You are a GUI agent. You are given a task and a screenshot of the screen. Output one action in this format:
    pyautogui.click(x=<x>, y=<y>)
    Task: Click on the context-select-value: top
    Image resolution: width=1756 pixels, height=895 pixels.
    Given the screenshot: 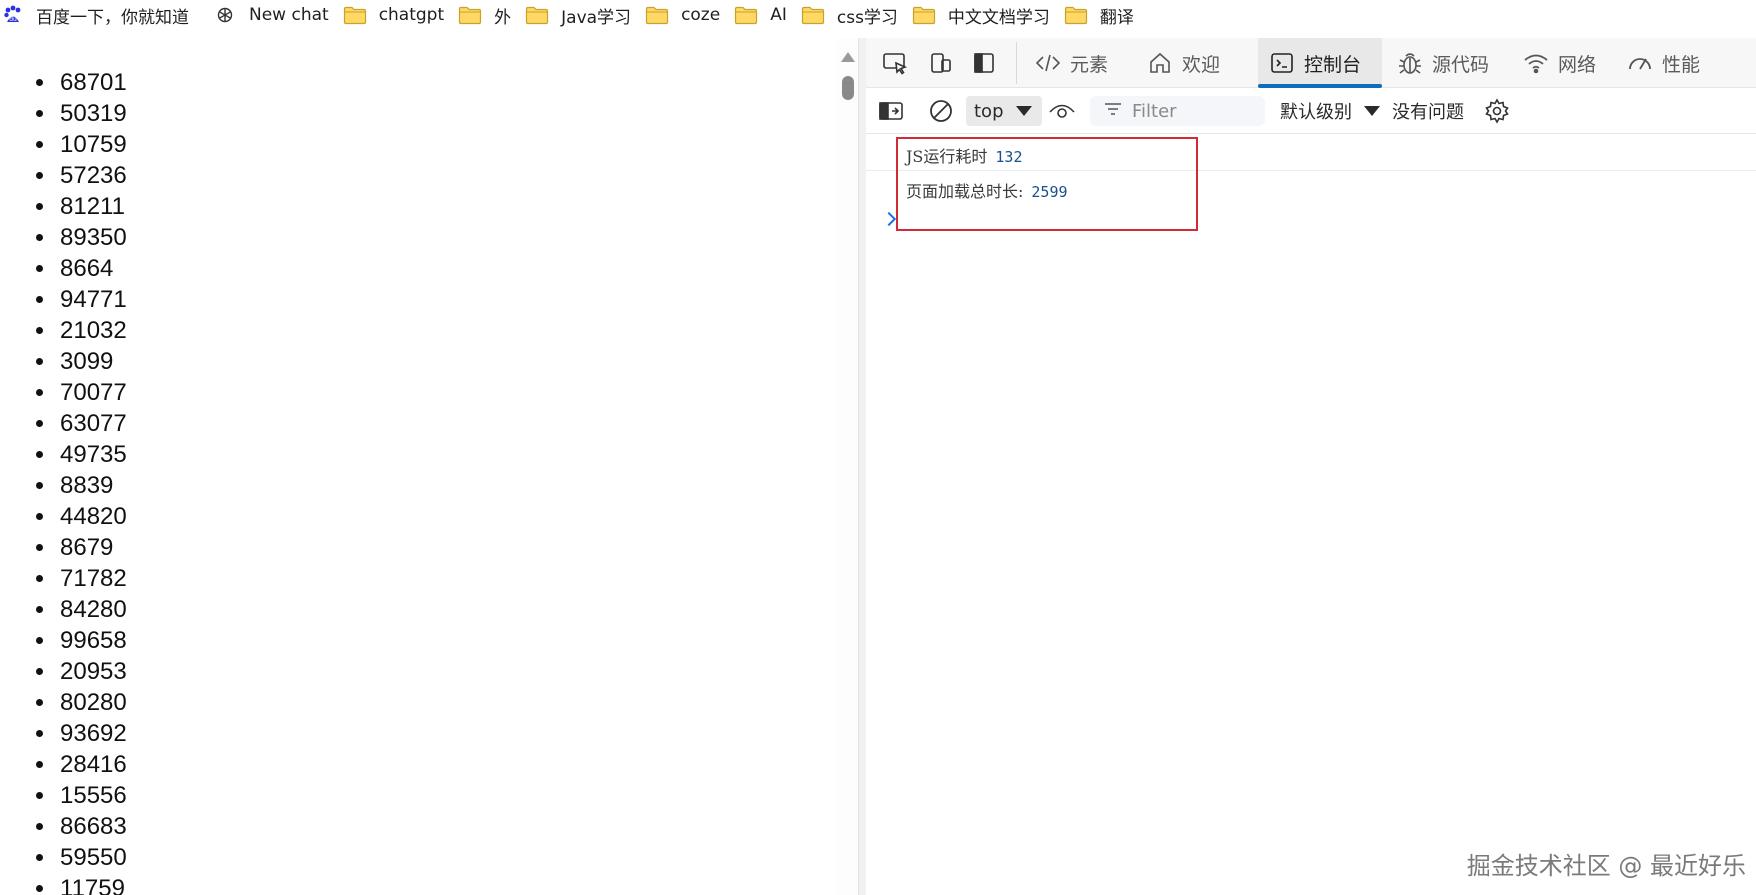 What is the action you would take?
    pyautogui.click(x=989, y=111)
    